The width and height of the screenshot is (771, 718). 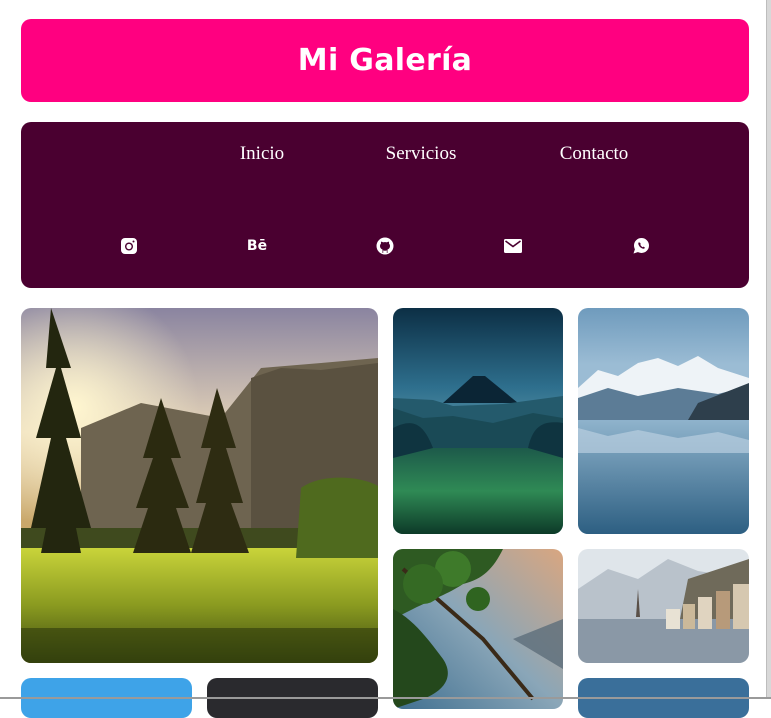 I want to click on gallery-image-tree, so click(x=478, y=629).